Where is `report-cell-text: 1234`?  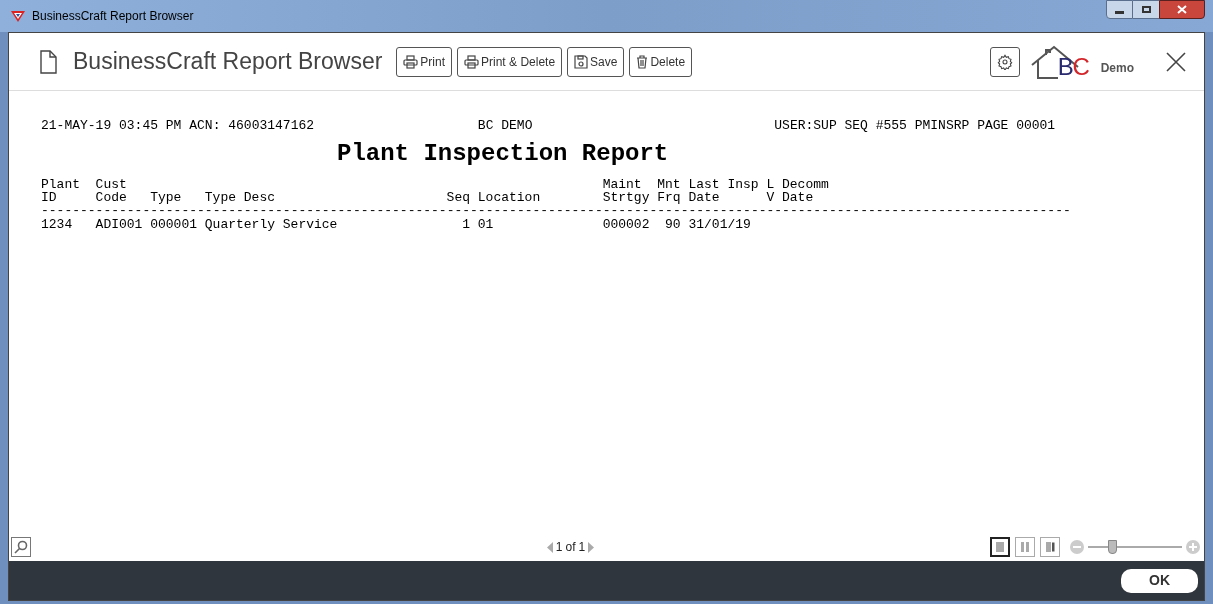 report-cell-text: 1234 is located at coordinates (57, 224).